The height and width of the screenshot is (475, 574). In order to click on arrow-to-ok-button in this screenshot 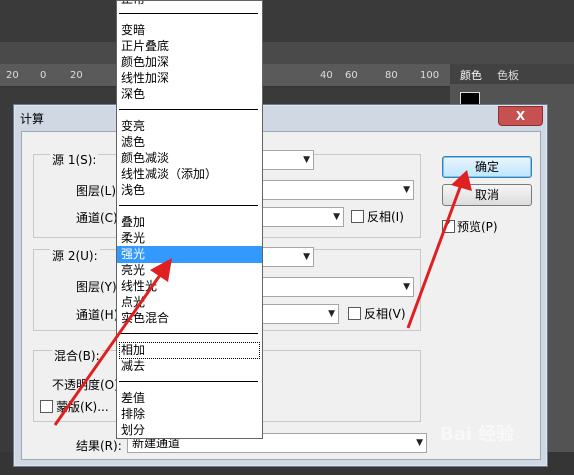, I will do `click(439, 249)`.